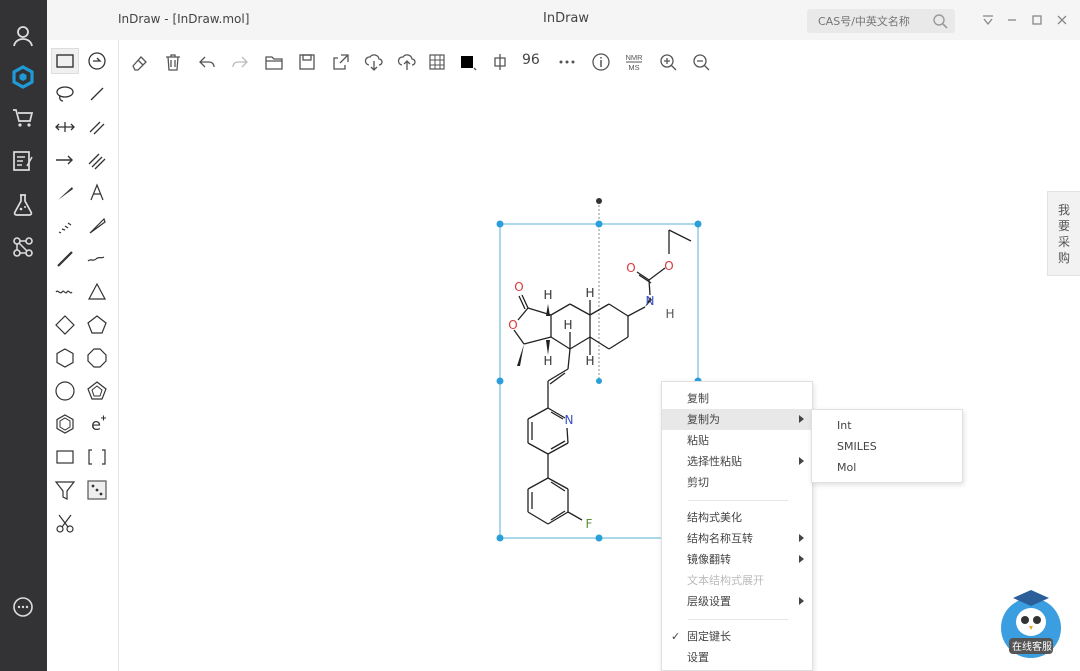  I want to click on menu-item-mirror: 镜像翻转, so click(737, 559).